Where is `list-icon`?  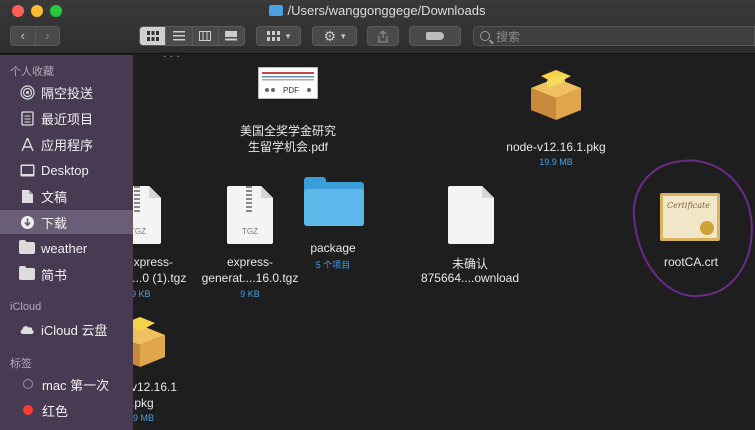 list-icon is located at coordinates (178, 36).